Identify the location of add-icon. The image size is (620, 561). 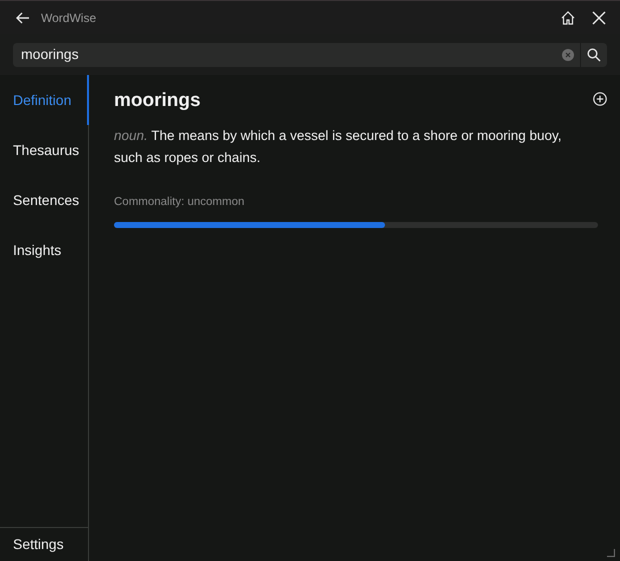
(600, 99).